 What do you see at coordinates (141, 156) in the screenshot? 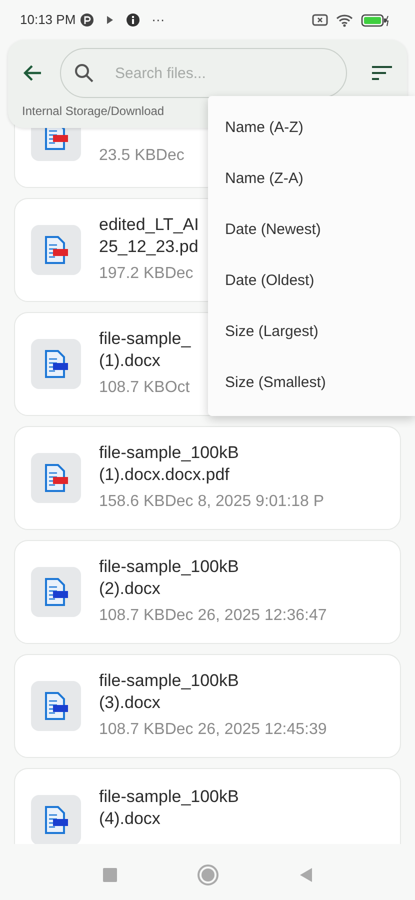
I see `file-details: 23.5 KBDec` at bounding box center [141, 156].